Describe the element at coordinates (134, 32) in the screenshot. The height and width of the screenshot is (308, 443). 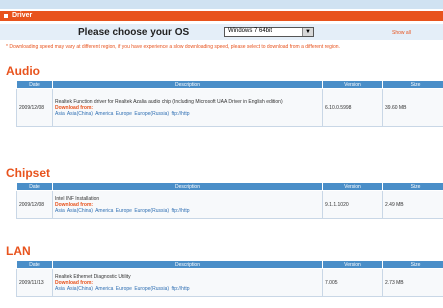
I see `os-prompt: Please choose your OS` at that location.